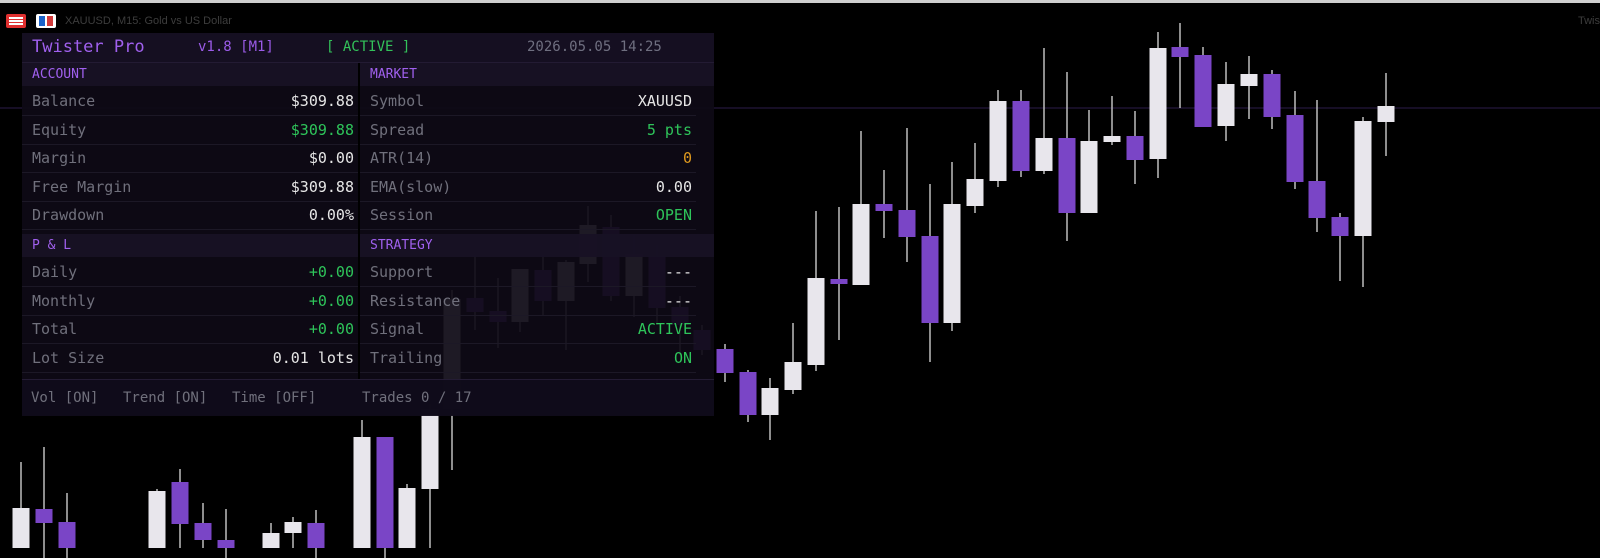 The height and width of the screenshot is (558, 1600). What do you see at coordinates (331, 158) in the screenshot?
I see `account-row-value: $0.00` at bounding box center [331, 158].